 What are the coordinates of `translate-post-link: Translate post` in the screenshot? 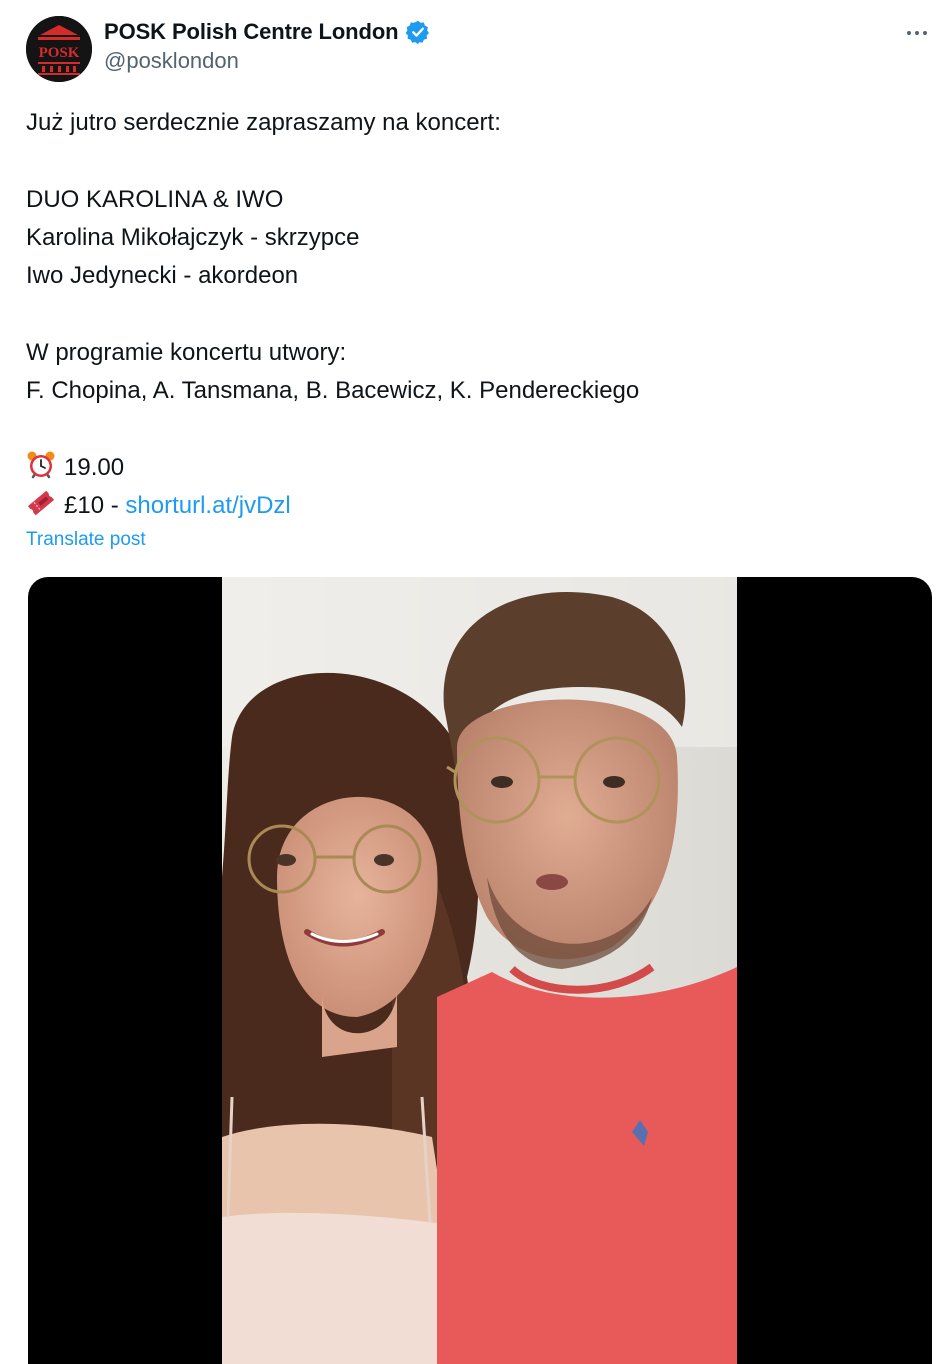 It's located at (86, 540).